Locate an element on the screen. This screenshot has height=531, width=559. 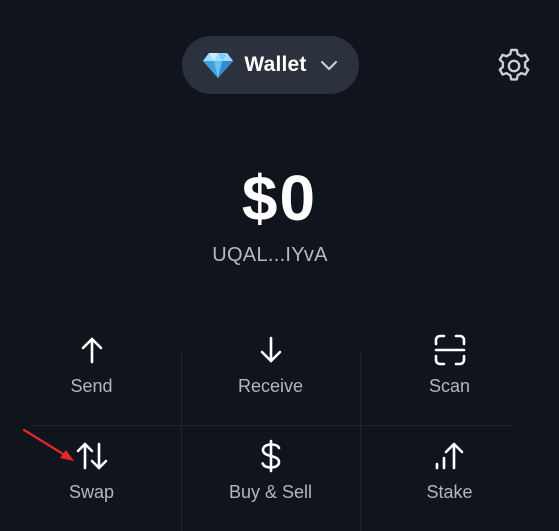
wallet-address: UQAL...IYvA is located at coordinates (270, 255).